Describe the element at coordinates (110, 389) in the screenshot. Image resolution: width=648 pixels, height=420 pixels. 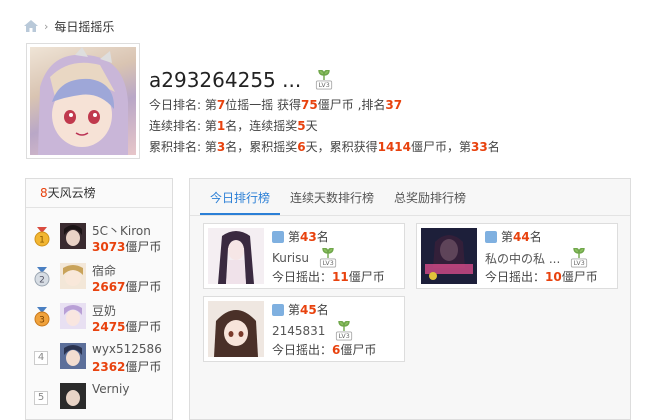
I see `leaderboard-name: Verniy` at that location.